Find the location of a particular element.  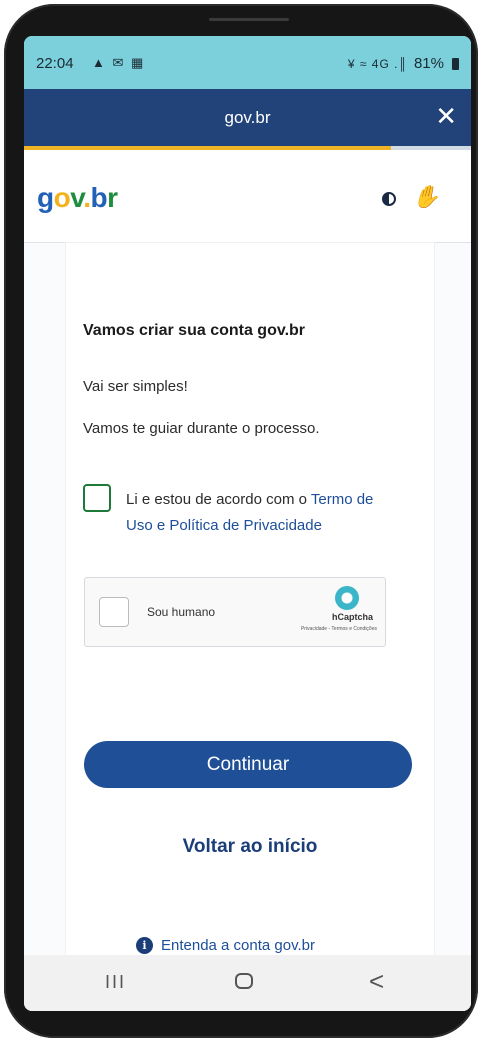

hcaptcha-logo-icon is located at coordinates (347, 598).